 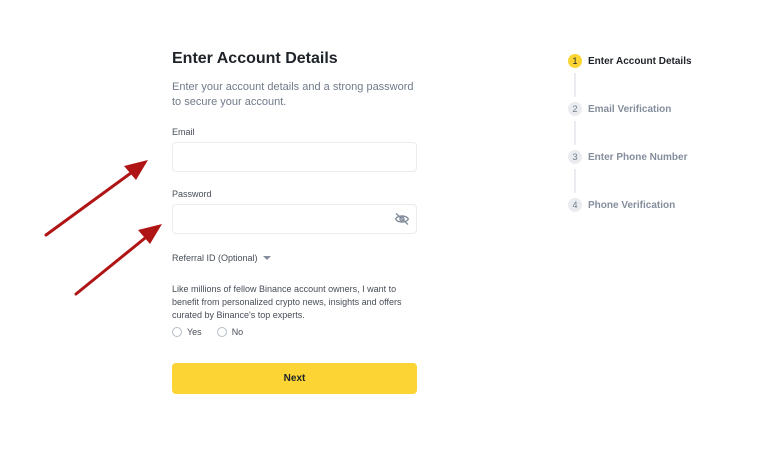 I want to click on arrow-to-email-icon, so click(x=96, y=198).